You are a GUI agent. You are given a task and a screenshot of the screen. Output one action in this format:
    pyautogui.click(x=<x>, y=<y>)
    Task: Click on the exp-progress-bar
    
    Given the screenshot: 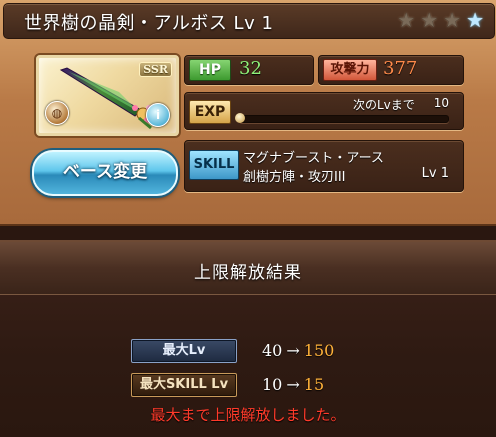 What is the action you would take?
    pyautogui.click(x=342, y=118)
    